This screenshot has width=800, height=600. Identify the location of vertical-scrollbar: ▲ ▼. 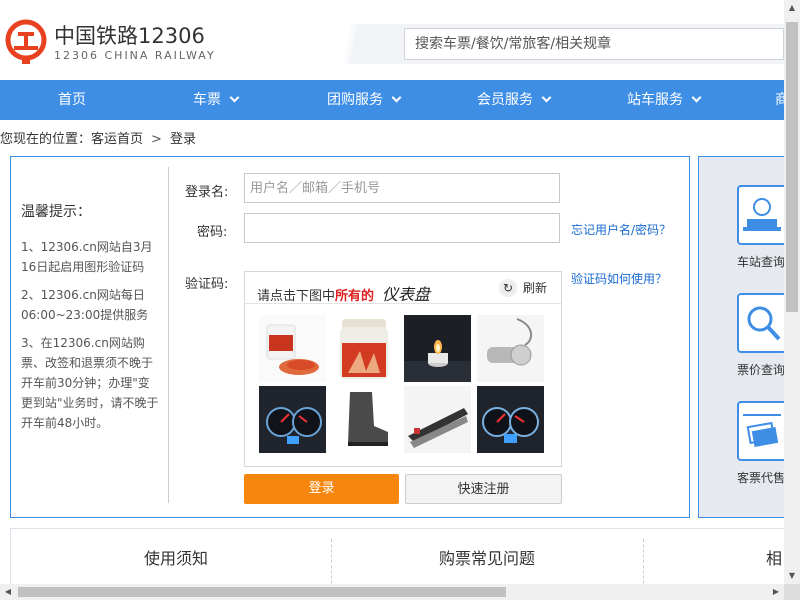
(792, 292).